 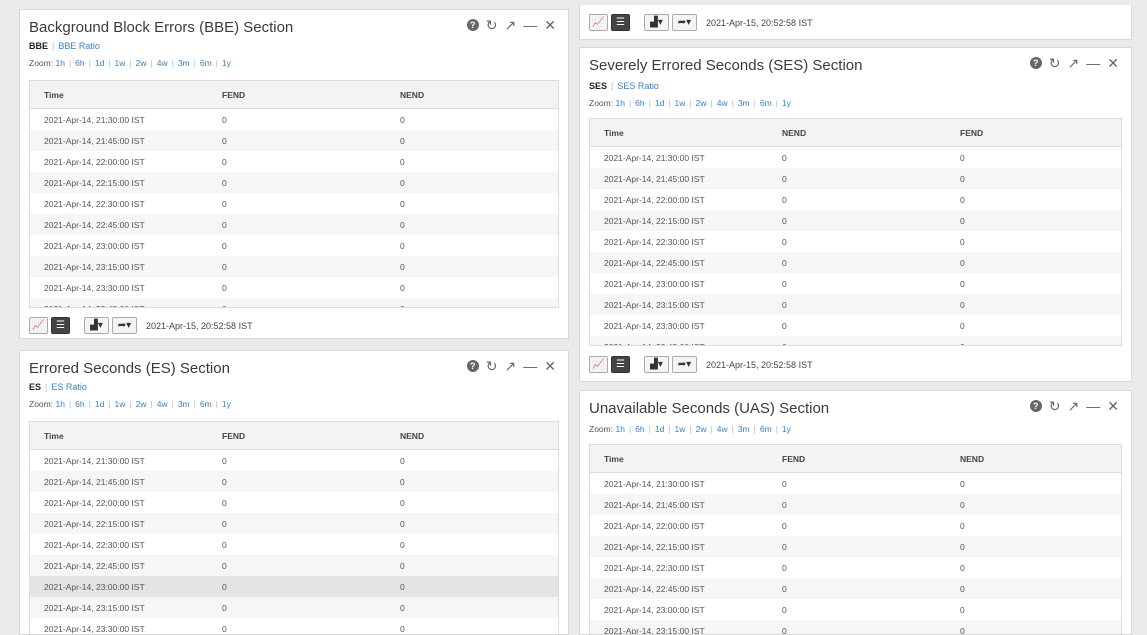 I want to click on tab-ses-ratio: SES Ratio, so click(x=638, y=86).